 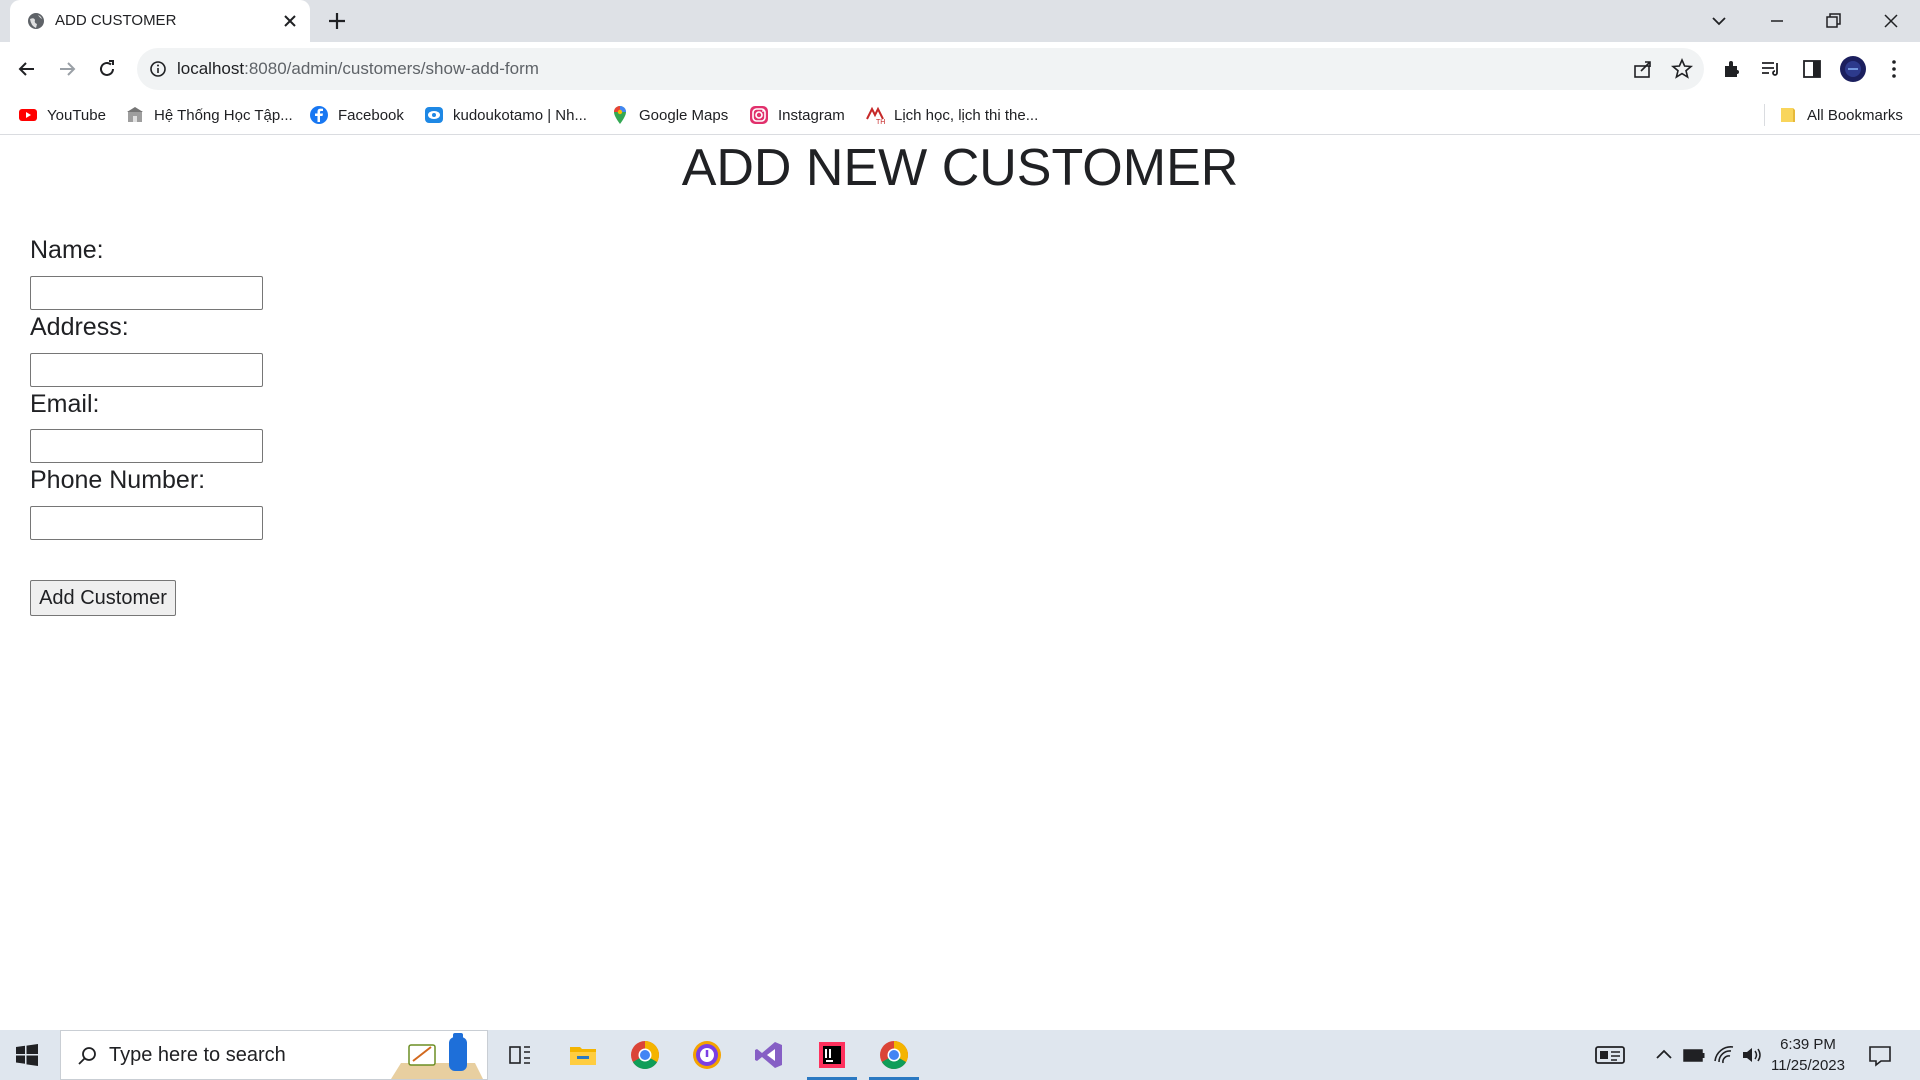 What do you see at coordinates (875, 115) in the screenshot?
I see `university-icon: TH` at bounding box center [875, 115].